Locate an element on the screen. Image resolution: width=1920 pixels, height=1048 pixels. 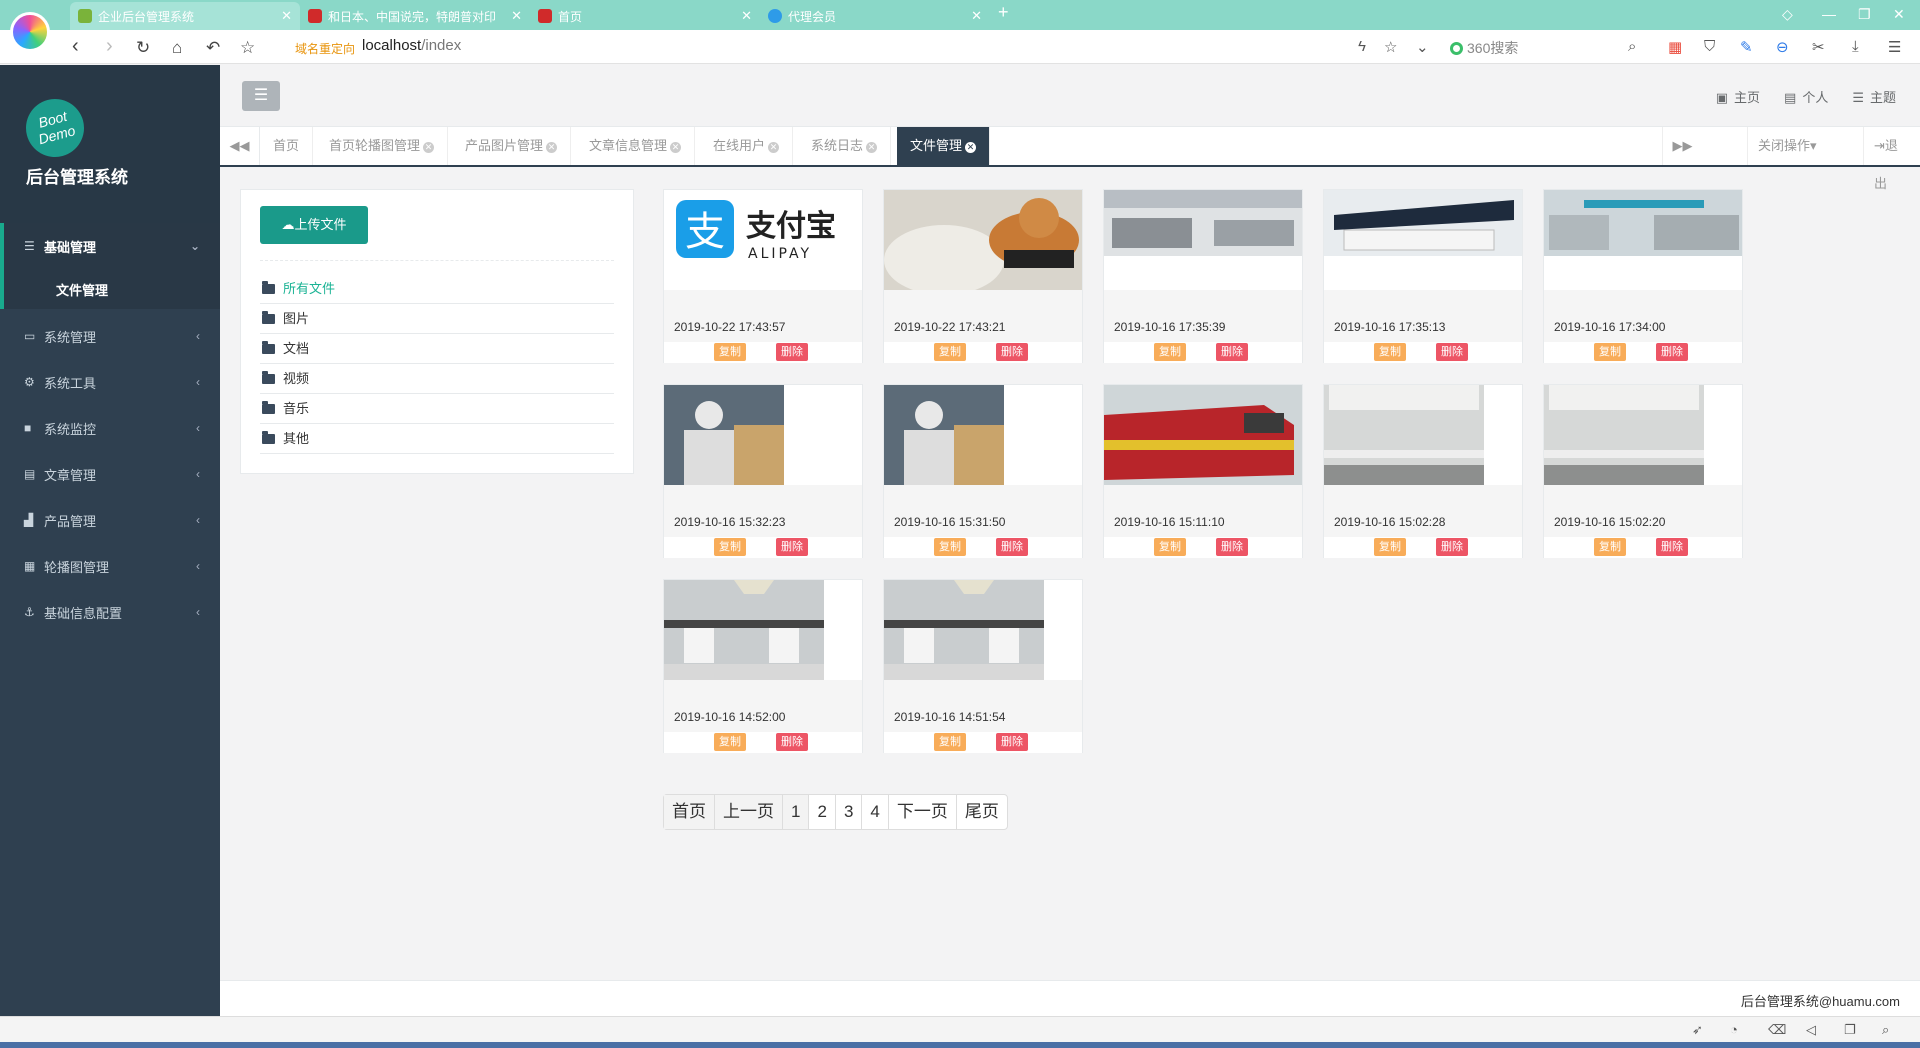
file-card: 2019-10-16 15:32:23 复制 删除 is located at coordinates (763, 471).